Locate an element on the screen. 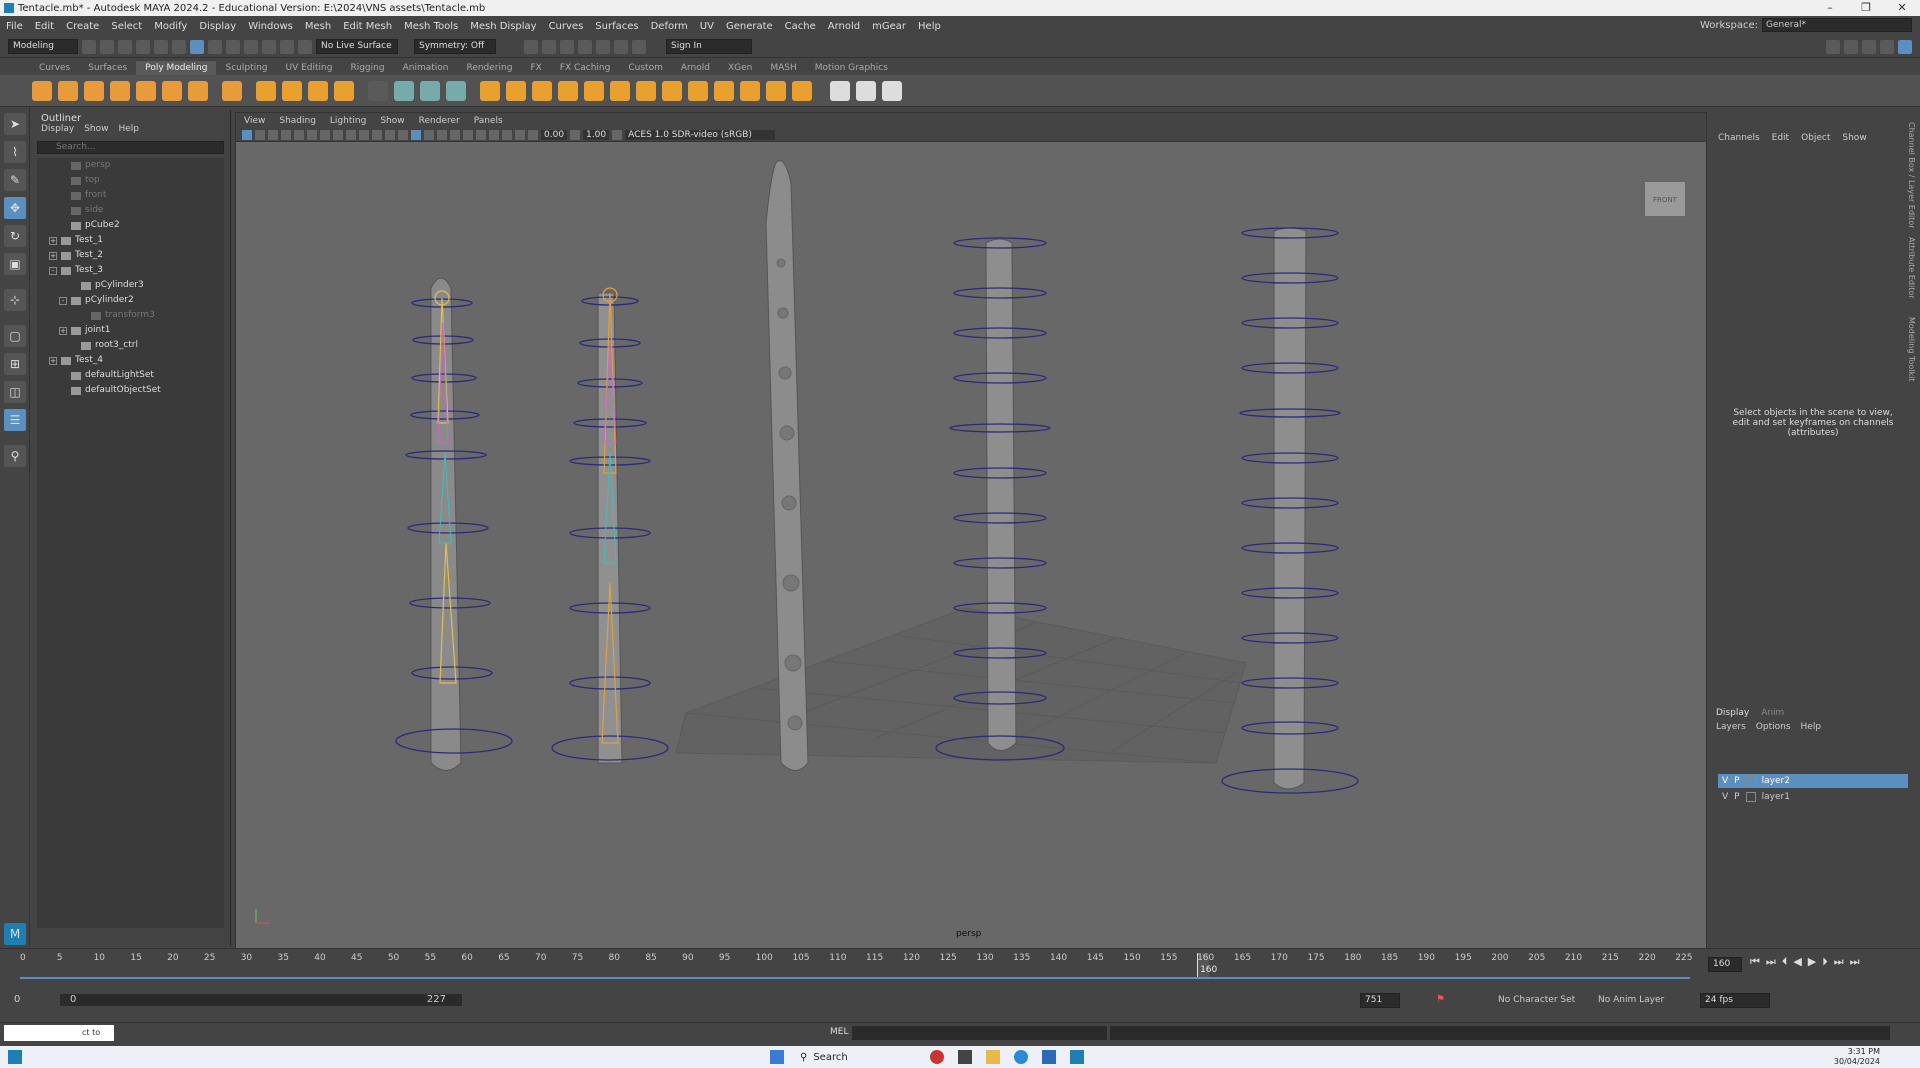  maya-taskbar-icon is located at coordinates (1077, 1057).